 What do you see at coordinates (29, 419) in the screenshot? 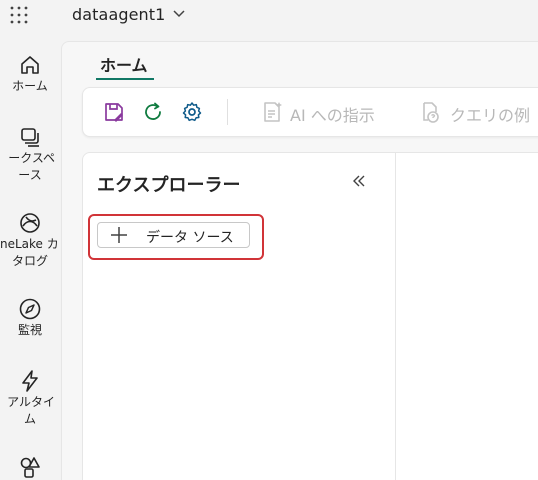
I see `rail-item-label: ム` at bounding box center [29, 419].